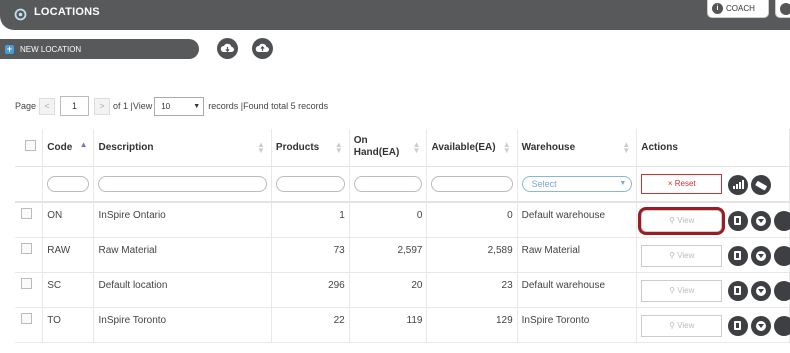 The width and height of the screenshot is (790, 353). I want to click on sort-asc-icon: ▲, so click(83, 144).